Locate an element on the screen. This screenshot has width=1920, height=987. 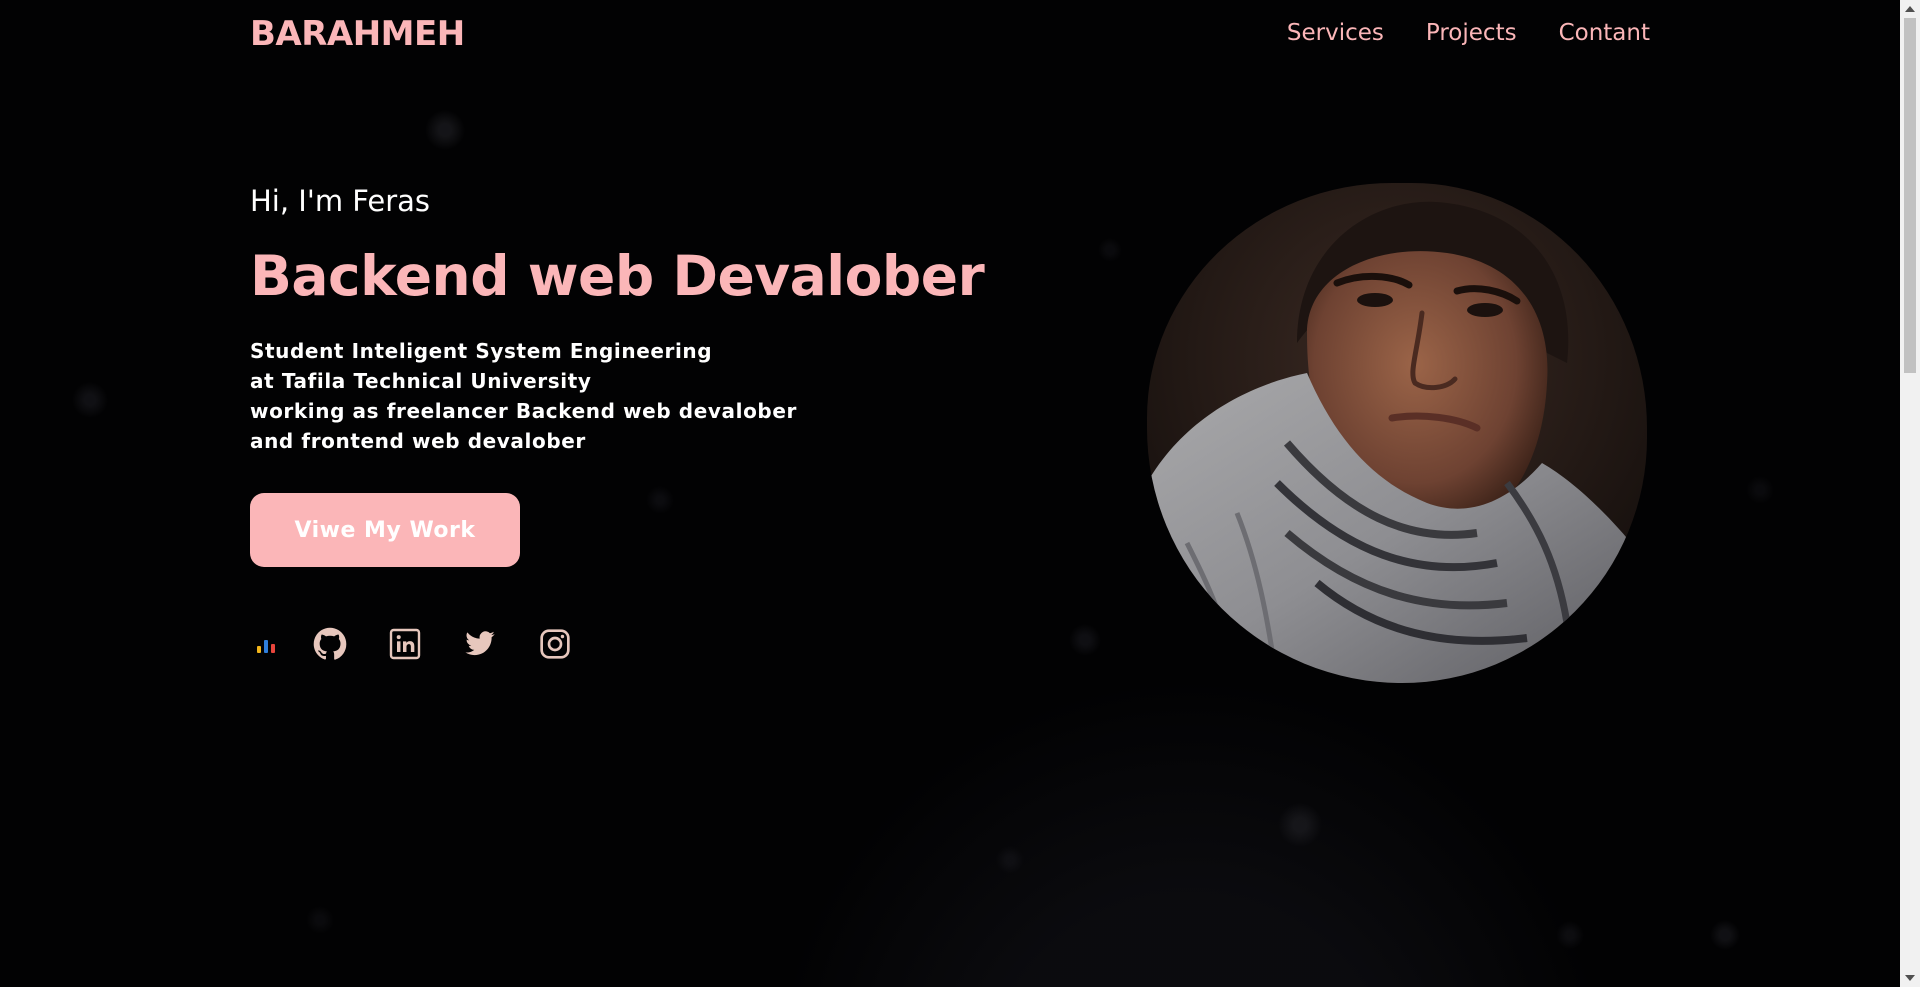
caret-down-icon is located at coordinates (1910, 978).